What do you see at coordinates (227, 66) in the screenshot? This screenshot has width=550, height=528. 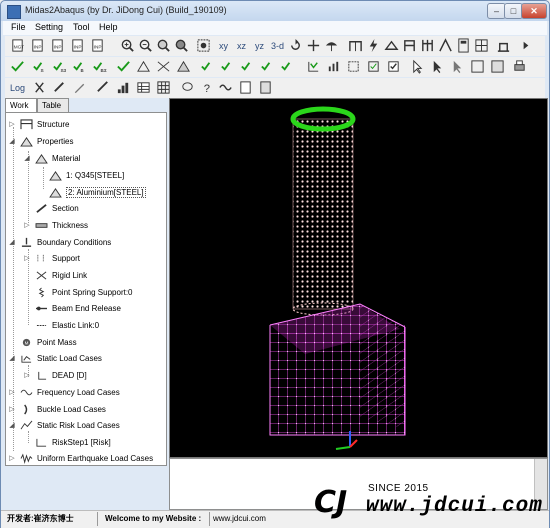 I see `check-solid-icon` at bounding box center [227, 66].